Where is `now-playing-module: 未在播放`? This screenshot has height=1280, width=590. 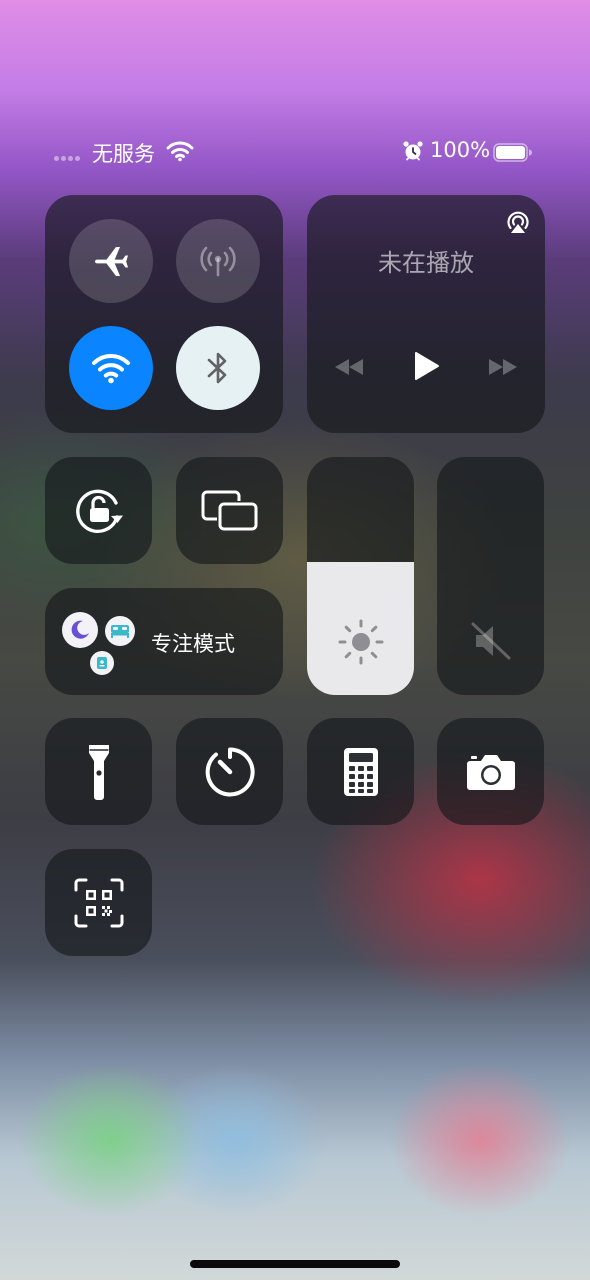 now-playing-module: 未在播放 is located at coordinates (426, 314).